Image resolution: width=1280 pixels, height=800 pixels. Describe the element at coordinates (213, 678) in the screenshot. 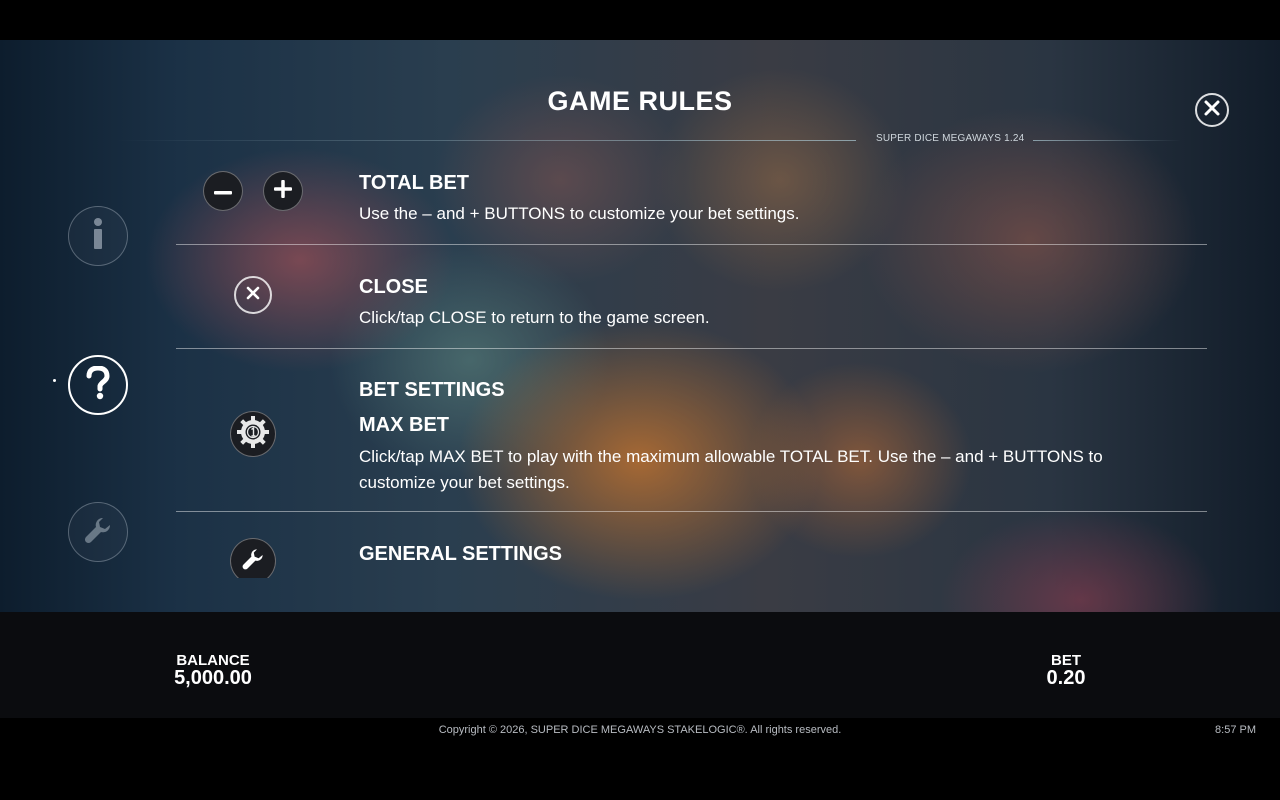

I see `balance-value: 5,000.00` at that location.